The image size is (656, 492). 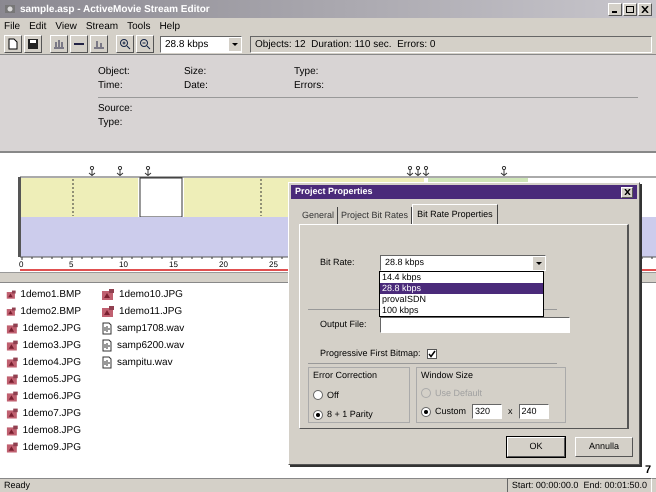 What do you see at coordinates (145, 362) in the screenshot?
I see `file-name: sampitu.wav` at bounding box center [145, 362].